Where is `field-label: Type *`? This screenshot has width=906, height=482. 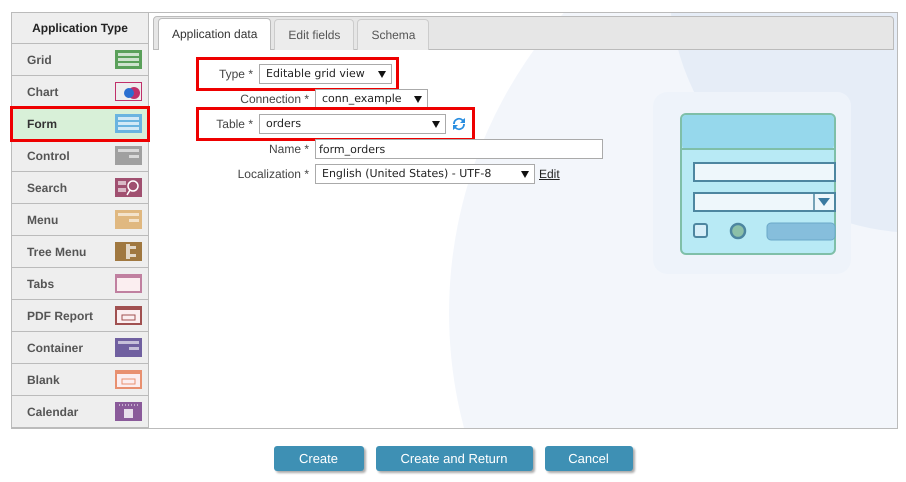 field-label: Type * is located at coordinates (236, 74).